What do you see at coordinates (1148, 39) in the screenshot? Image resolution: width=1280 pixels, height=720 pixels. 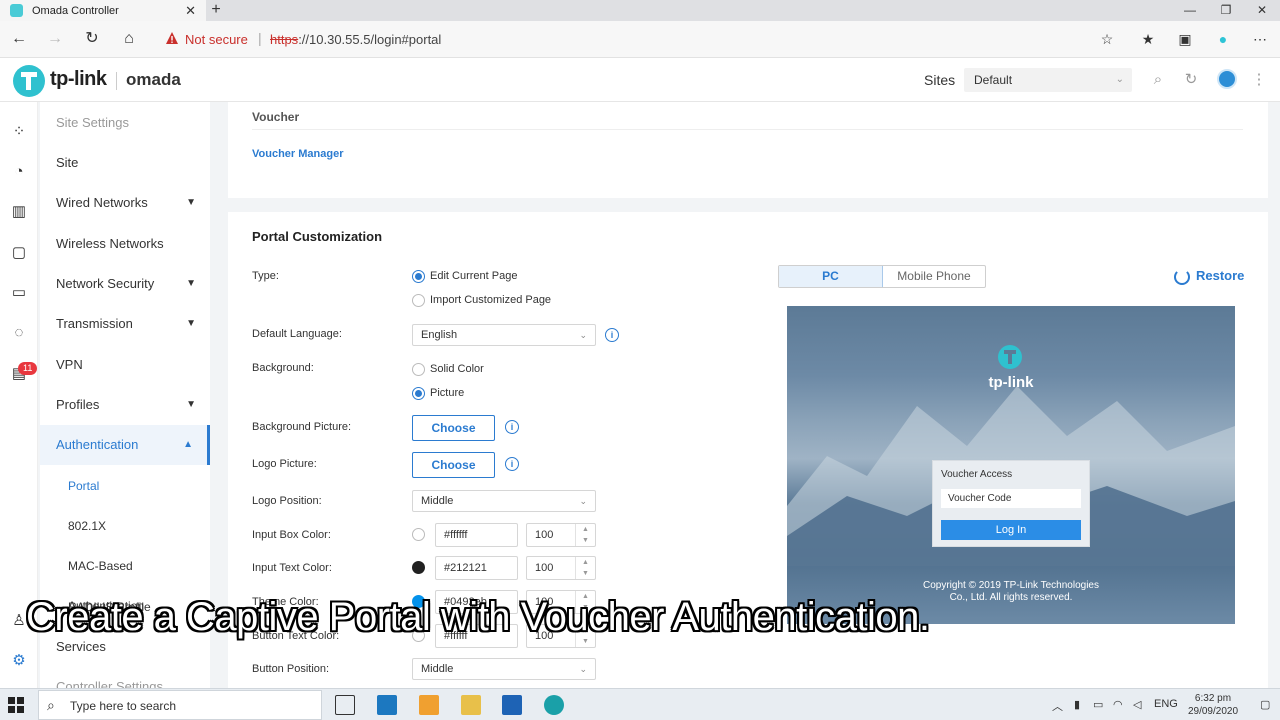 I see `favorites-list-icon: ★` at bounding box center [1148, 39].